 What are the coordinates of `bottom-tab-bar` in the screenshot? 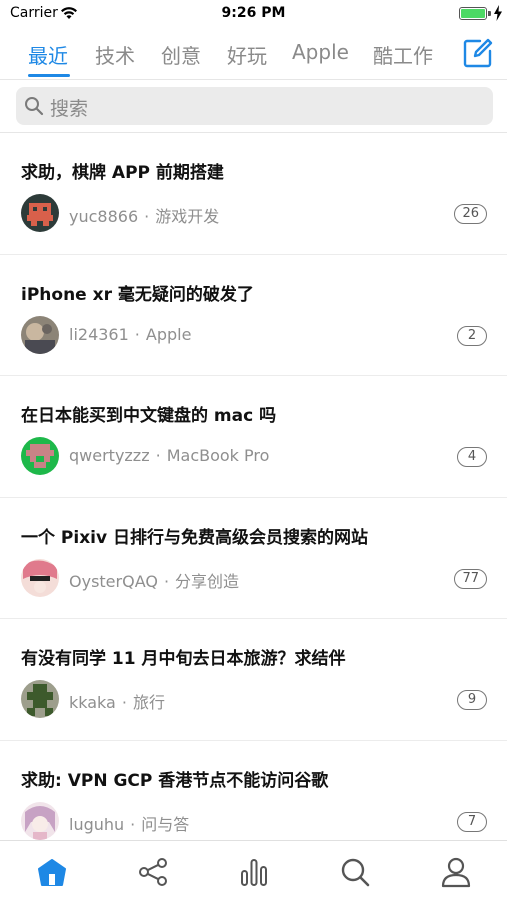 It's located at (253, 870).